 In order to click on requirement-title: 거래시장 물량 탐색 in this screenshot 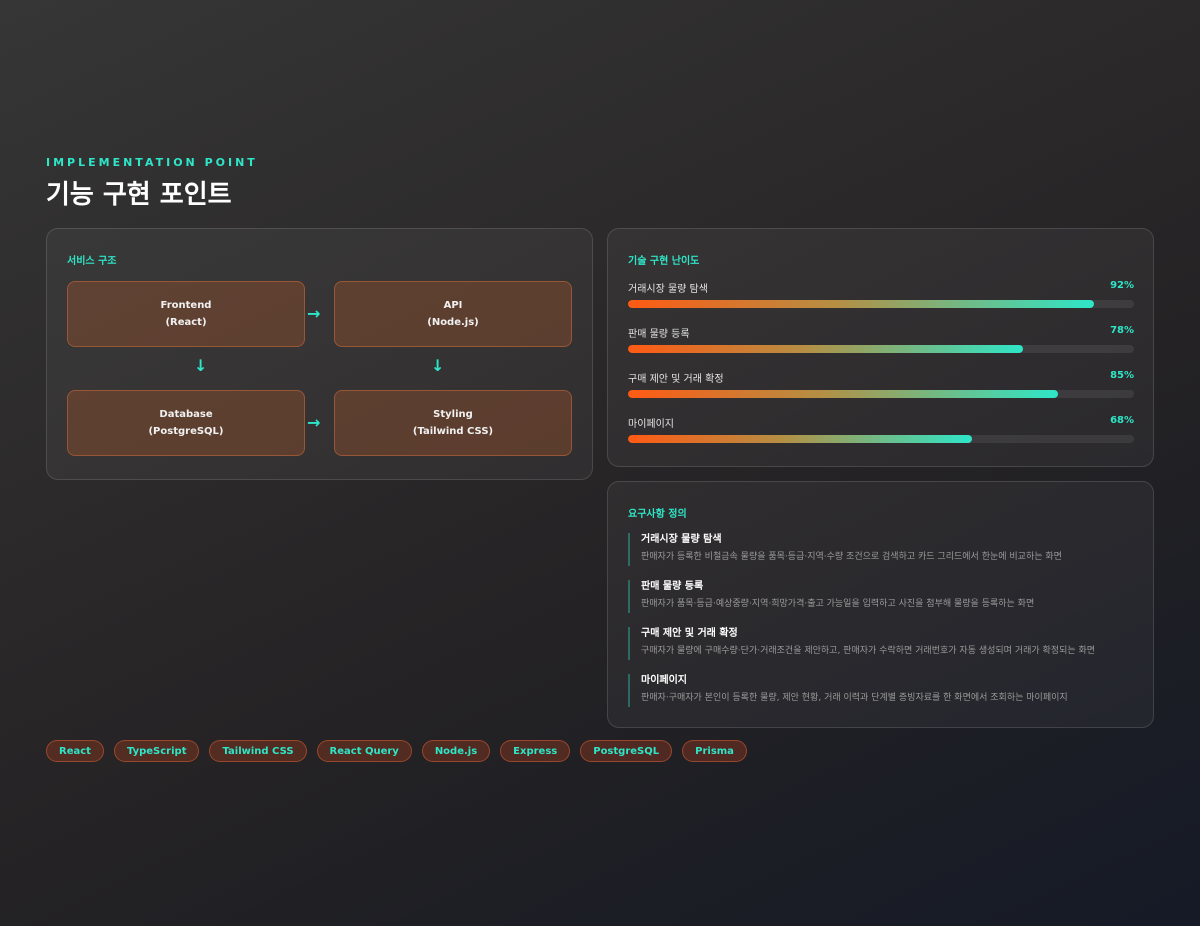, I will do `click(681, 539)`.